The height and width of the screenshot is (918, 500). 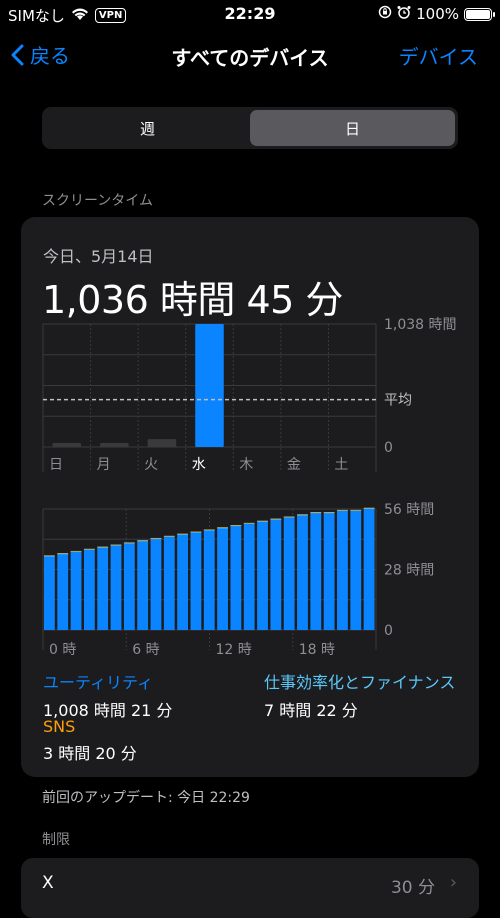 What do you see at coordinates (182, 534) in the screenshot?
I see `bar-hour-10-仕事効率化とファイナンス` at bounding box center [182, 534].